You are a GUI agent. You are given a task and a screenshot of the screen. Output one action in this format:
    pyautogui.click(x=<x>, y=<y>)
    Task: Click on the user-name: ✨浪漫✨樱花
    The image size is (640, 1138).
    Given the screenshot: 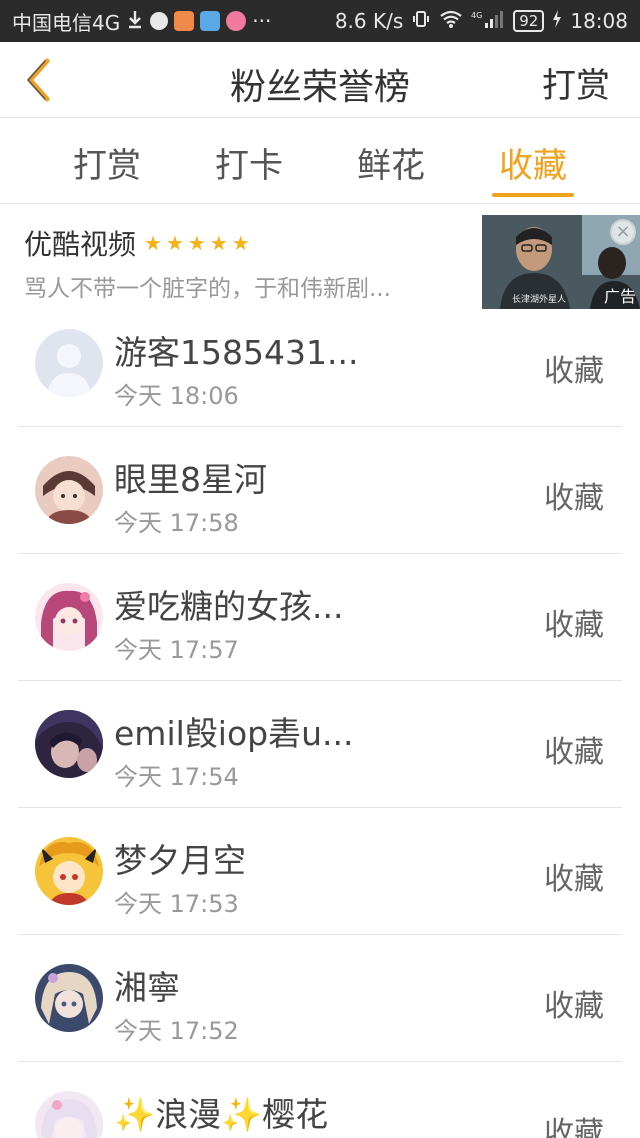 What is the action you would take?
    pyautogui.click(x=221, y=1114)
    